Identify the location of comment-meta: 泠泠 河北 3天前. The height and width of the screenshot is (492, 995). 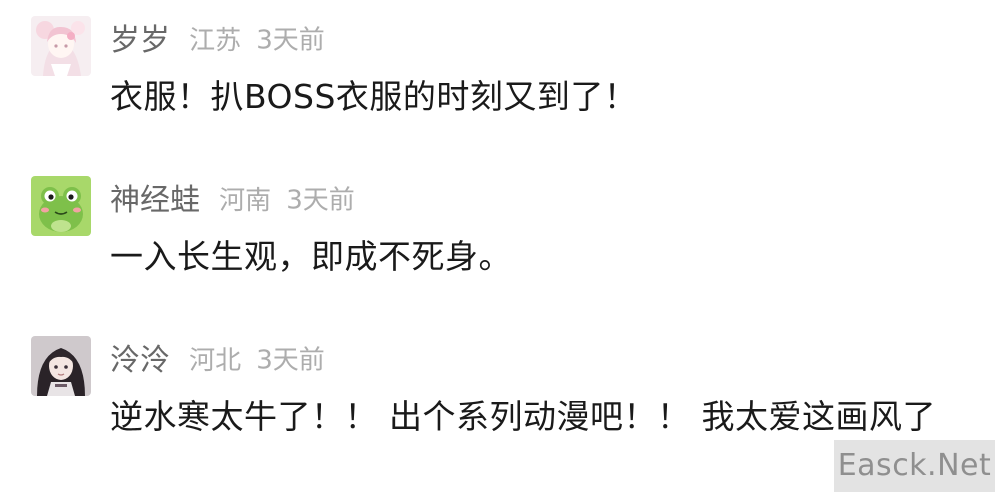
(217, 360).